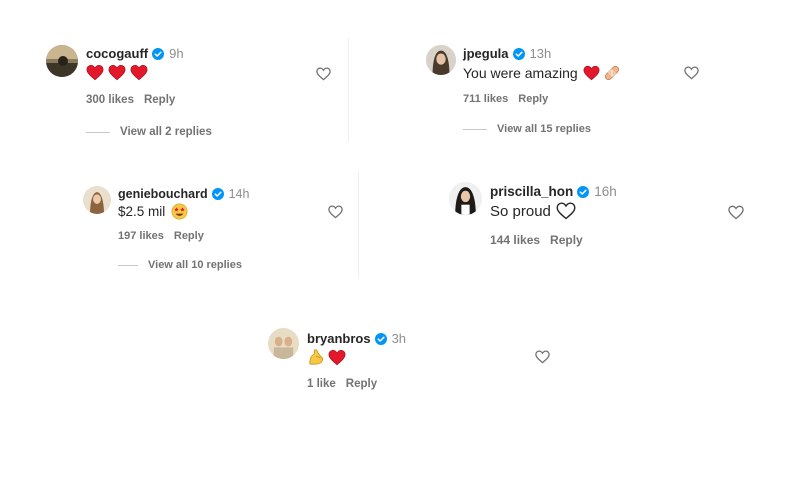 The height and width of the screenshot is (477, 804). I want to click on flexed-biceps-emoji-icon, so click(316, 357).